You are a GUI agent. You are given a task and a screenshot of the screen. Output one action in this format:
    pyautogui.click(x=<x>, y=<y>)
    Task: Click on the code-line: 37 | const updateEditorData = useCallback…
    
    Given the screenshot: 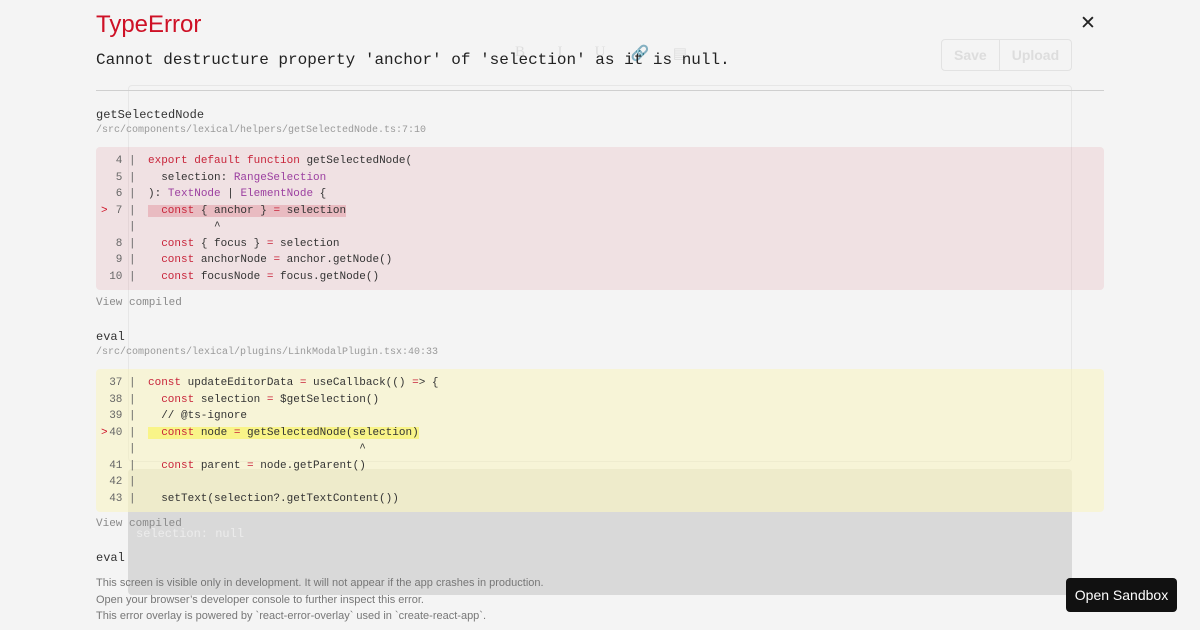 What is the action you would take?
    pyautogui.click(x=267, y=383)
    